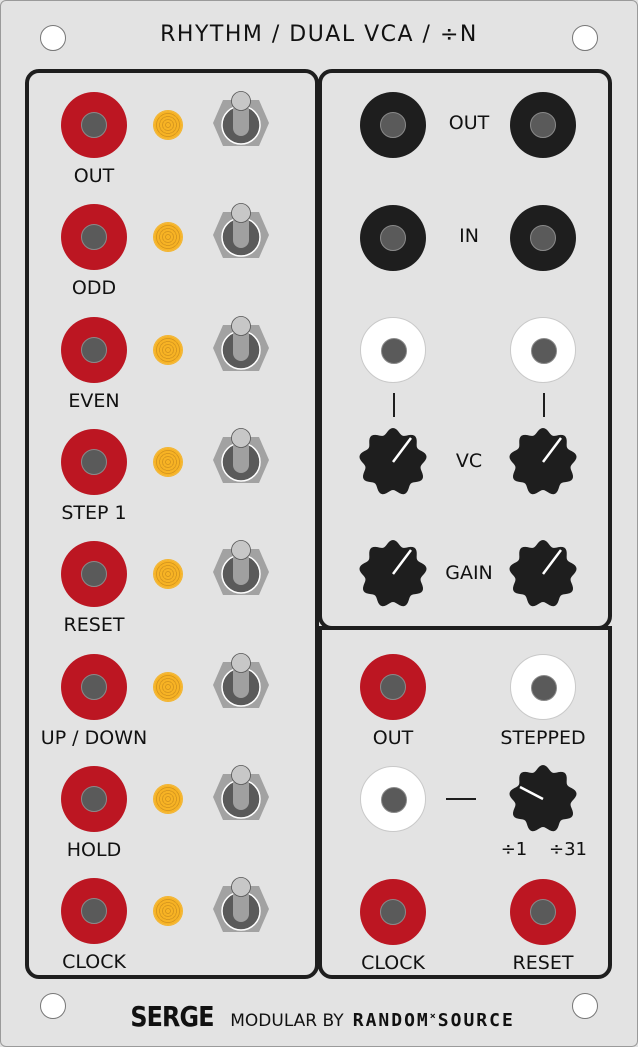  What do you see at coordinates (94, 962) in the screenshot?
I see `rhythm-label: CLOCK` at bounding box center [94, 962].